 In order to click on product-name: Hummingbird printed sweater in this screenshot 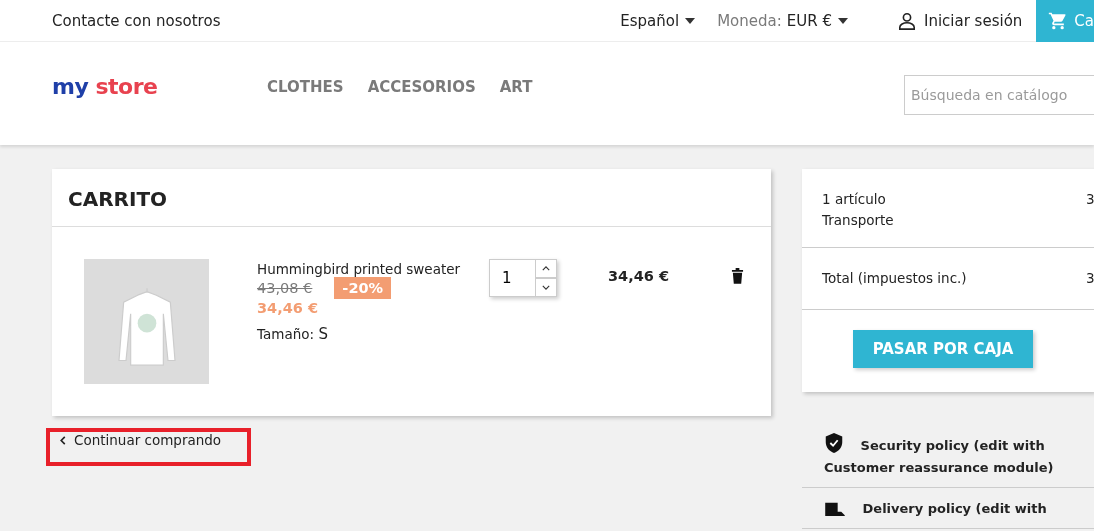, I will do `click(373, 269)`.